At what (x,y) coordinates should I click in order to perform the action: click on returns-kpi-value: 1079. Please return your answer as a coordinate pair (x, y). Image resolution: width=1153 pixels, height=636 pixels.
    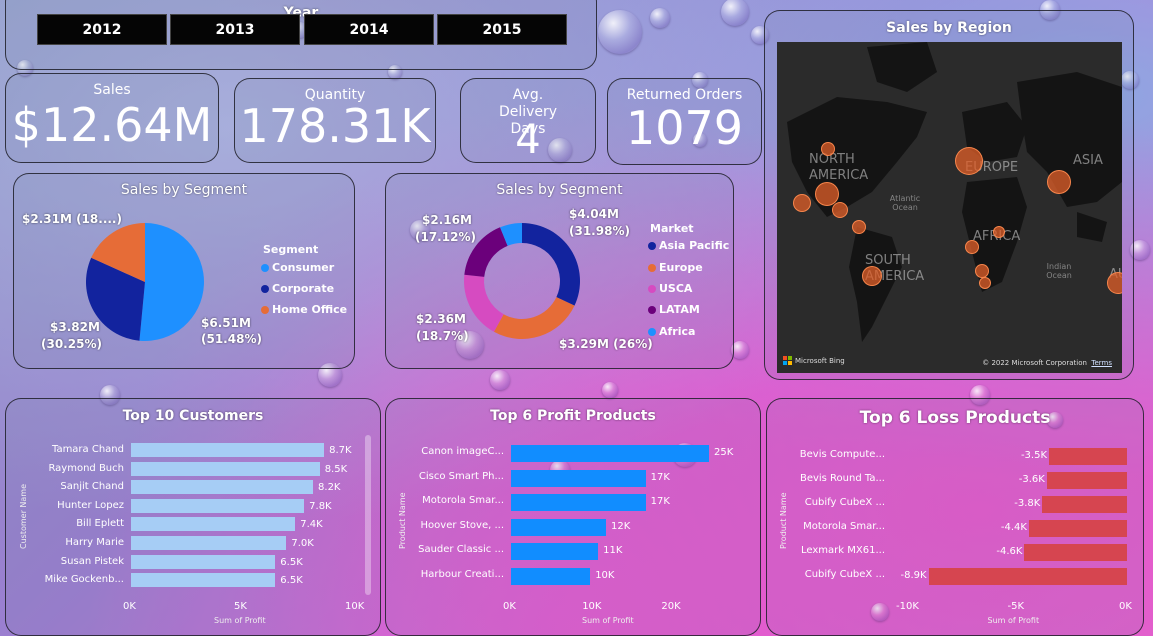
    Looking at the image, I should click on (684, 128).